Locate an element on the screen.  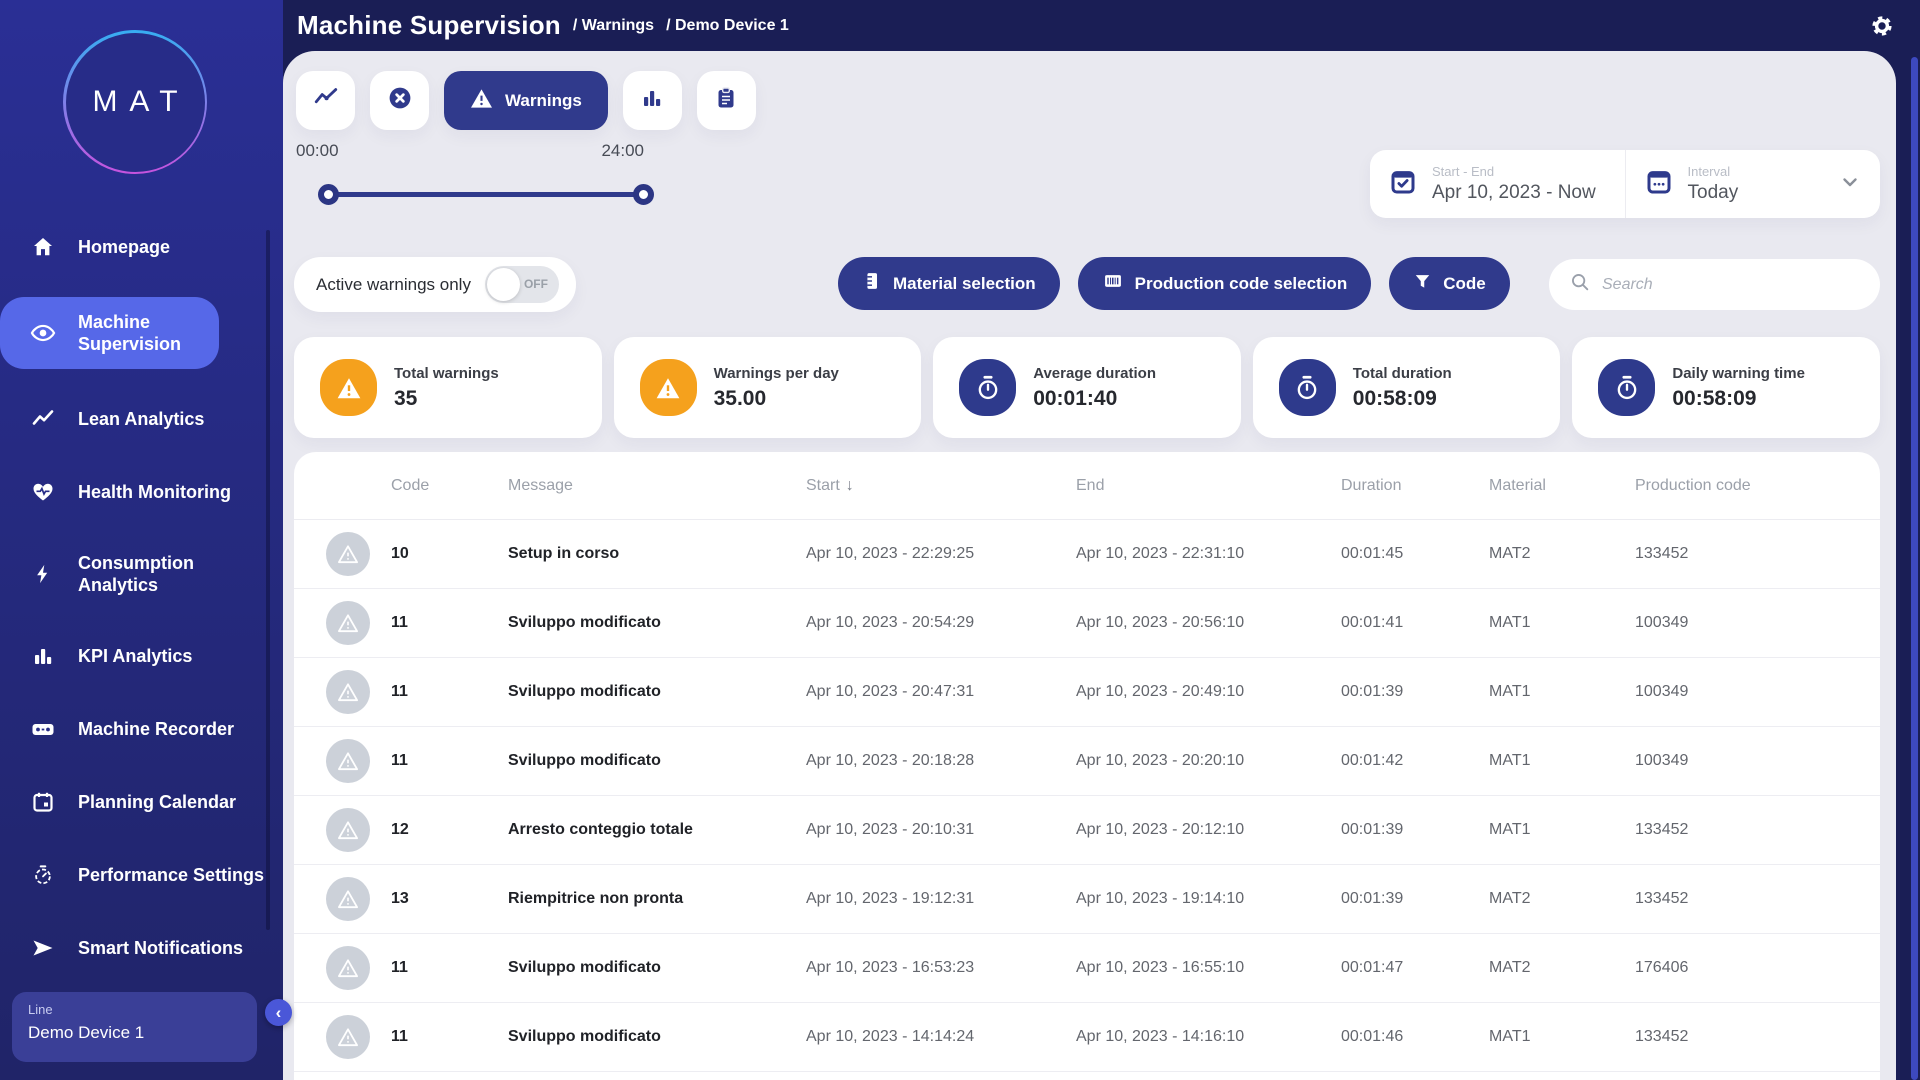
heart-pulse-icon is located at coordinates (43, 492).